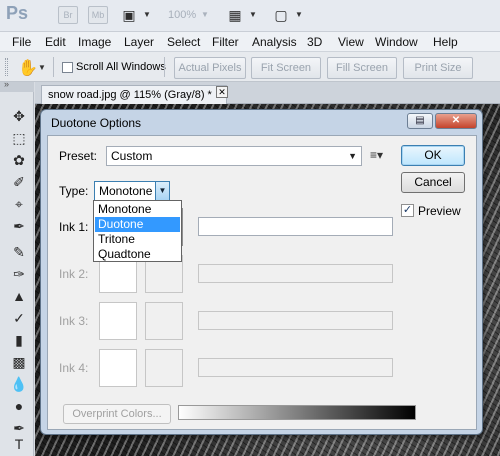  Describe the element at coordinates (94, 42) in the screenshot. I see `menu-image: Image` at that location.